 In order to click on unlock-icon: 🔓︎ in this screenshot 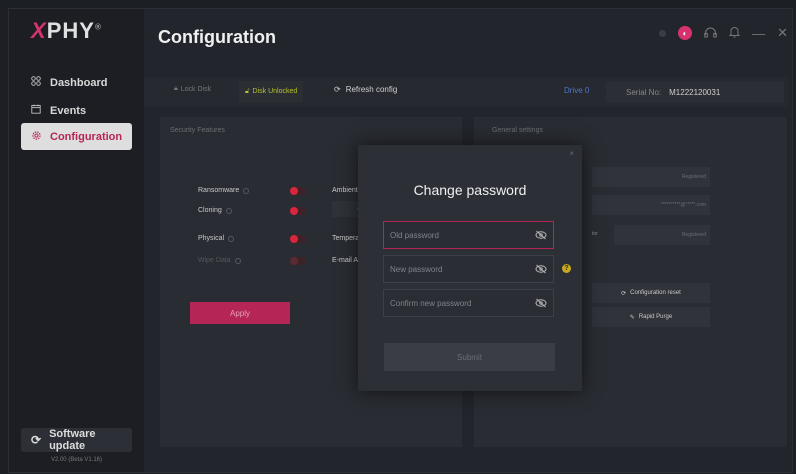, I will do `click(247, 91)`.